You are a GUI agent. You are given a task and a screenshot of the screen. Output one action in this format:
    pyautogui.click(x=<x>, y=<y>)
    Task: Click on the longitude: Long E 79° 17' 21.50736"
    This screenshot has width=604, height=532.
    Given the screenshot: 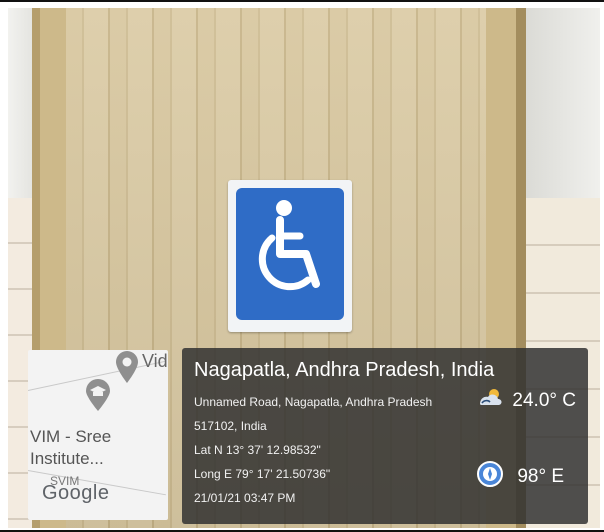 What is the action you would take?
    pyautogui.click(x=262, y=474)
    